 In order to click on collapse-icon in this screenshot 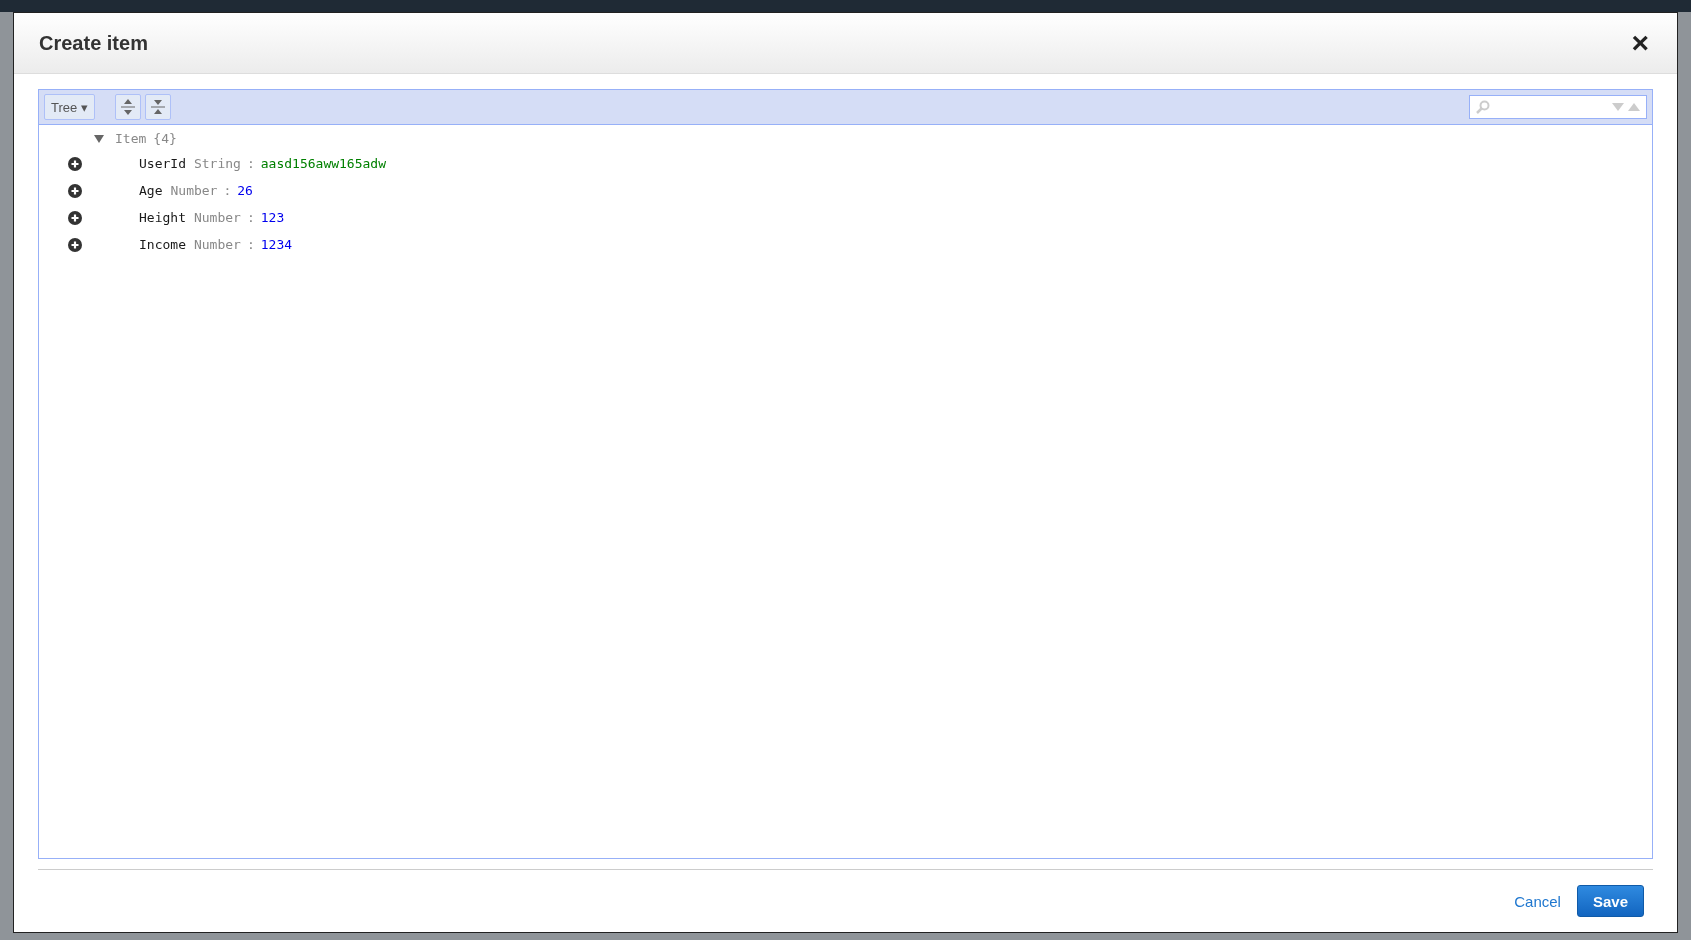, I will do `click(157, 107)`.